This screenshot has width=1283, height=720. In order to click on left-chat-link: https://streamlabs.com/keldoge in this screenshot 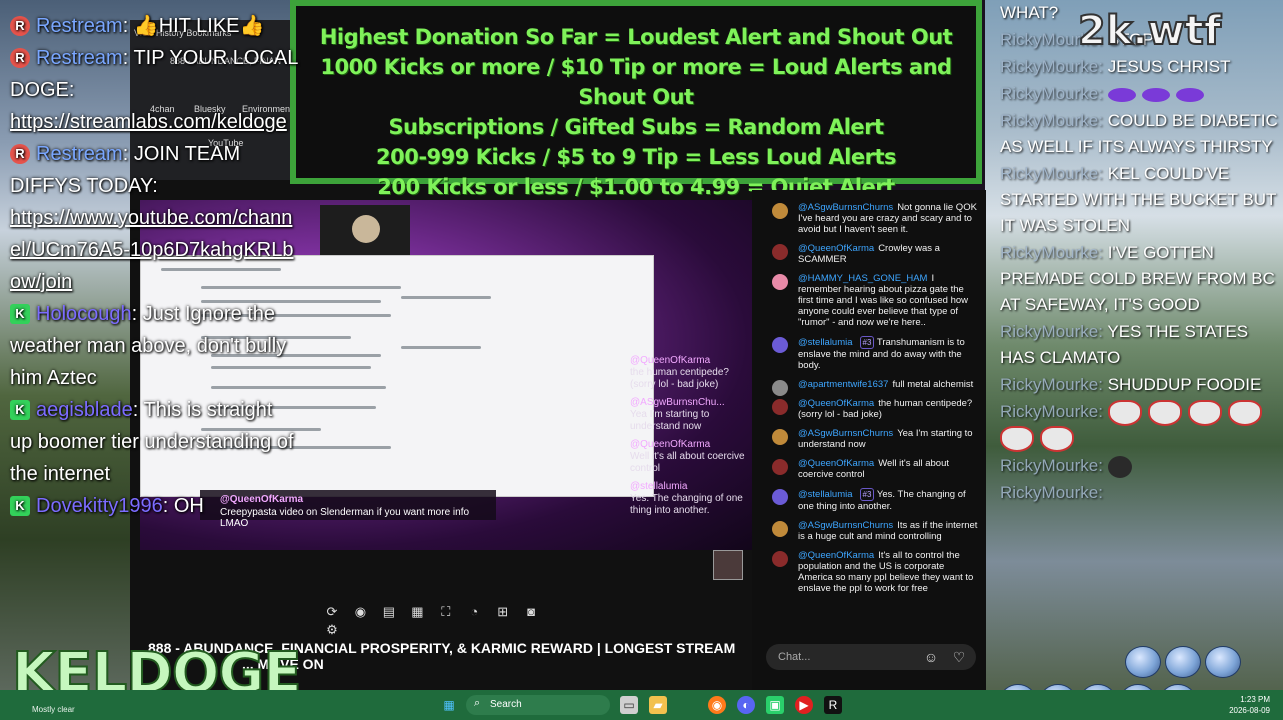, I will do `click(148, 122)`.